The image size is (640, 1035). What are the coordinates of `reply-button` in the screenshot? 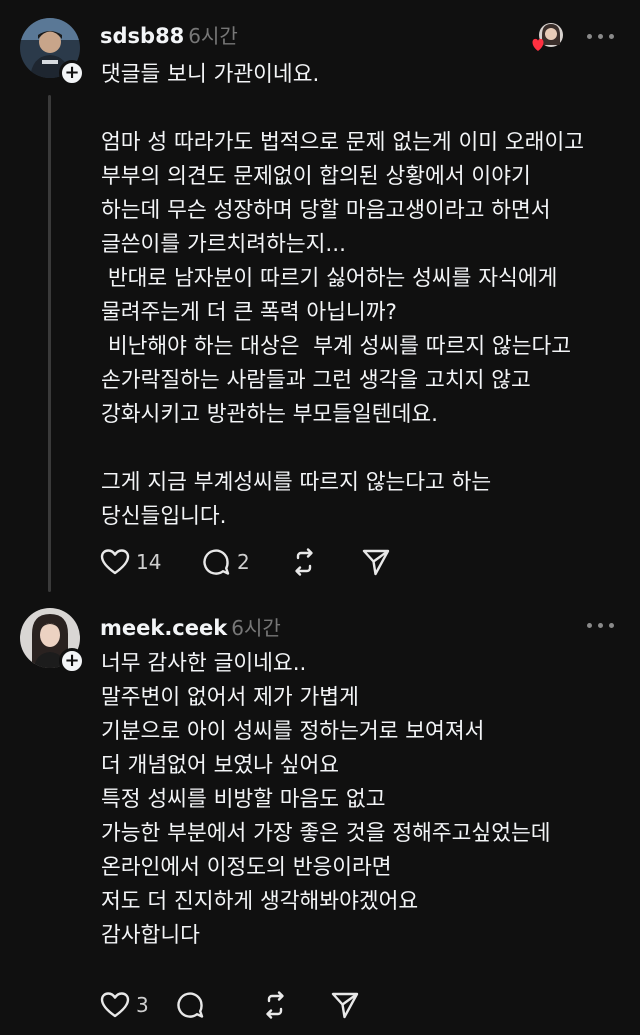 It's located at (190, 1005).